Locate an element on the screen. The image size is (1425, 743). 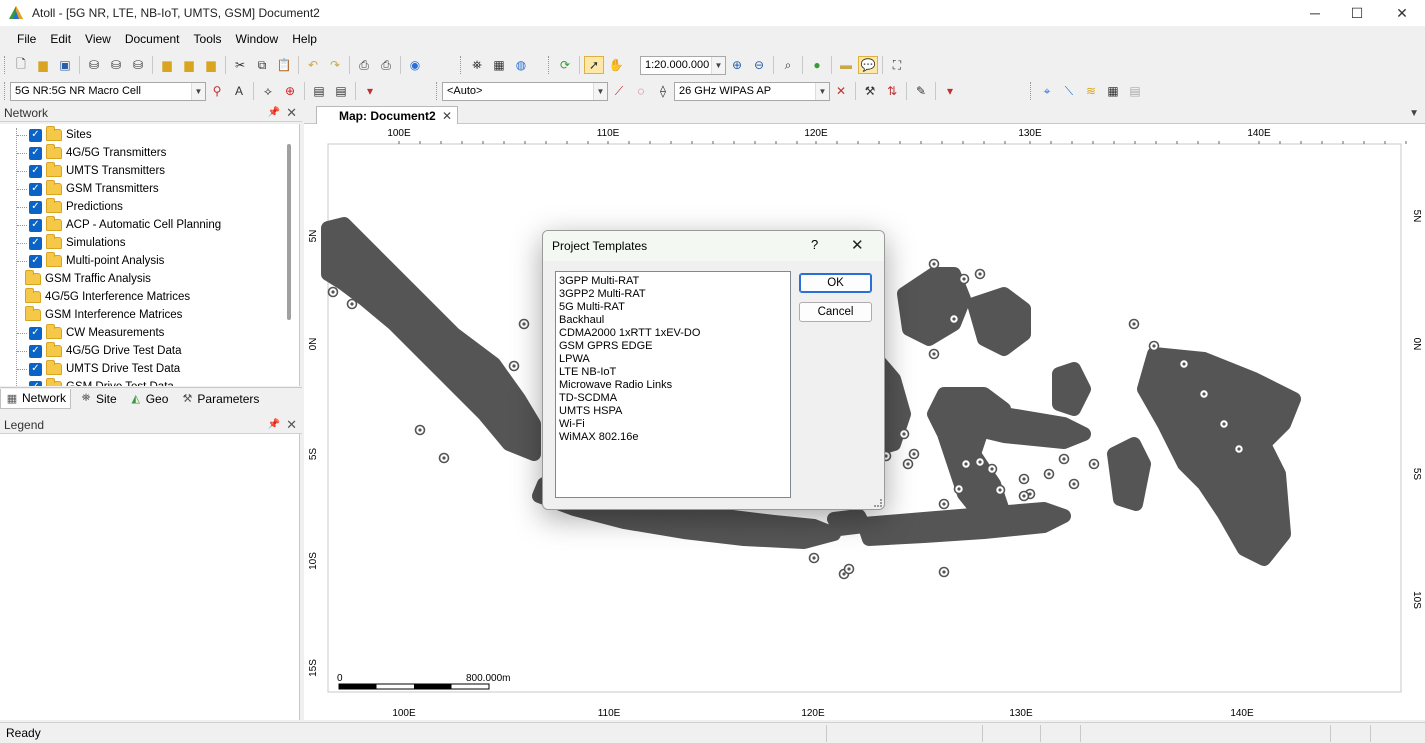
menu-edit: Edit is located at coordinates (60, 39).